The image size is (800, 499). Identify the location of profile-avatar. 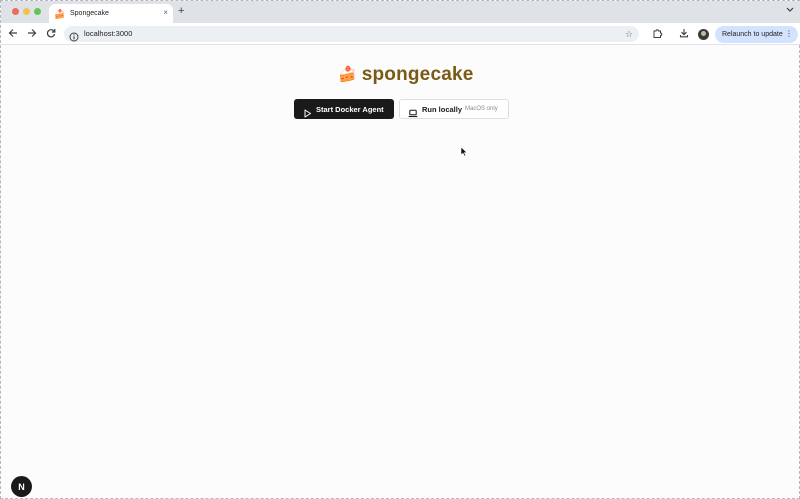
(703, 34).